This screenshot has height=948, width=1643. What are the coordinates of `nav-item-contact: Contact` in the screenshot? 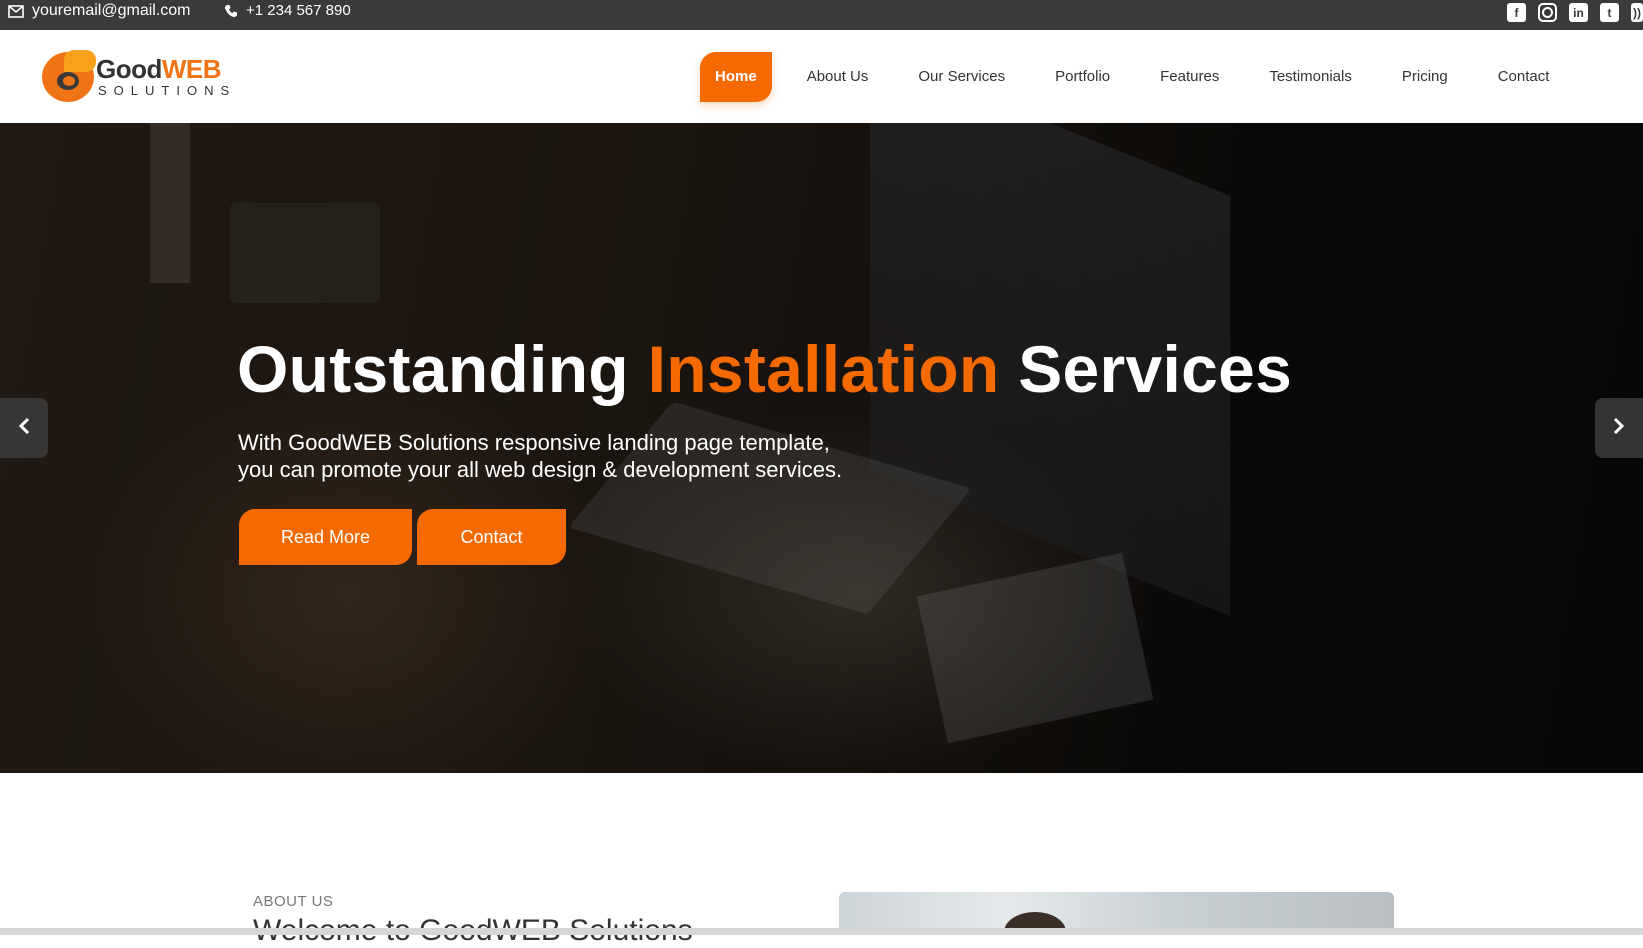 It's located at (1524, 77).